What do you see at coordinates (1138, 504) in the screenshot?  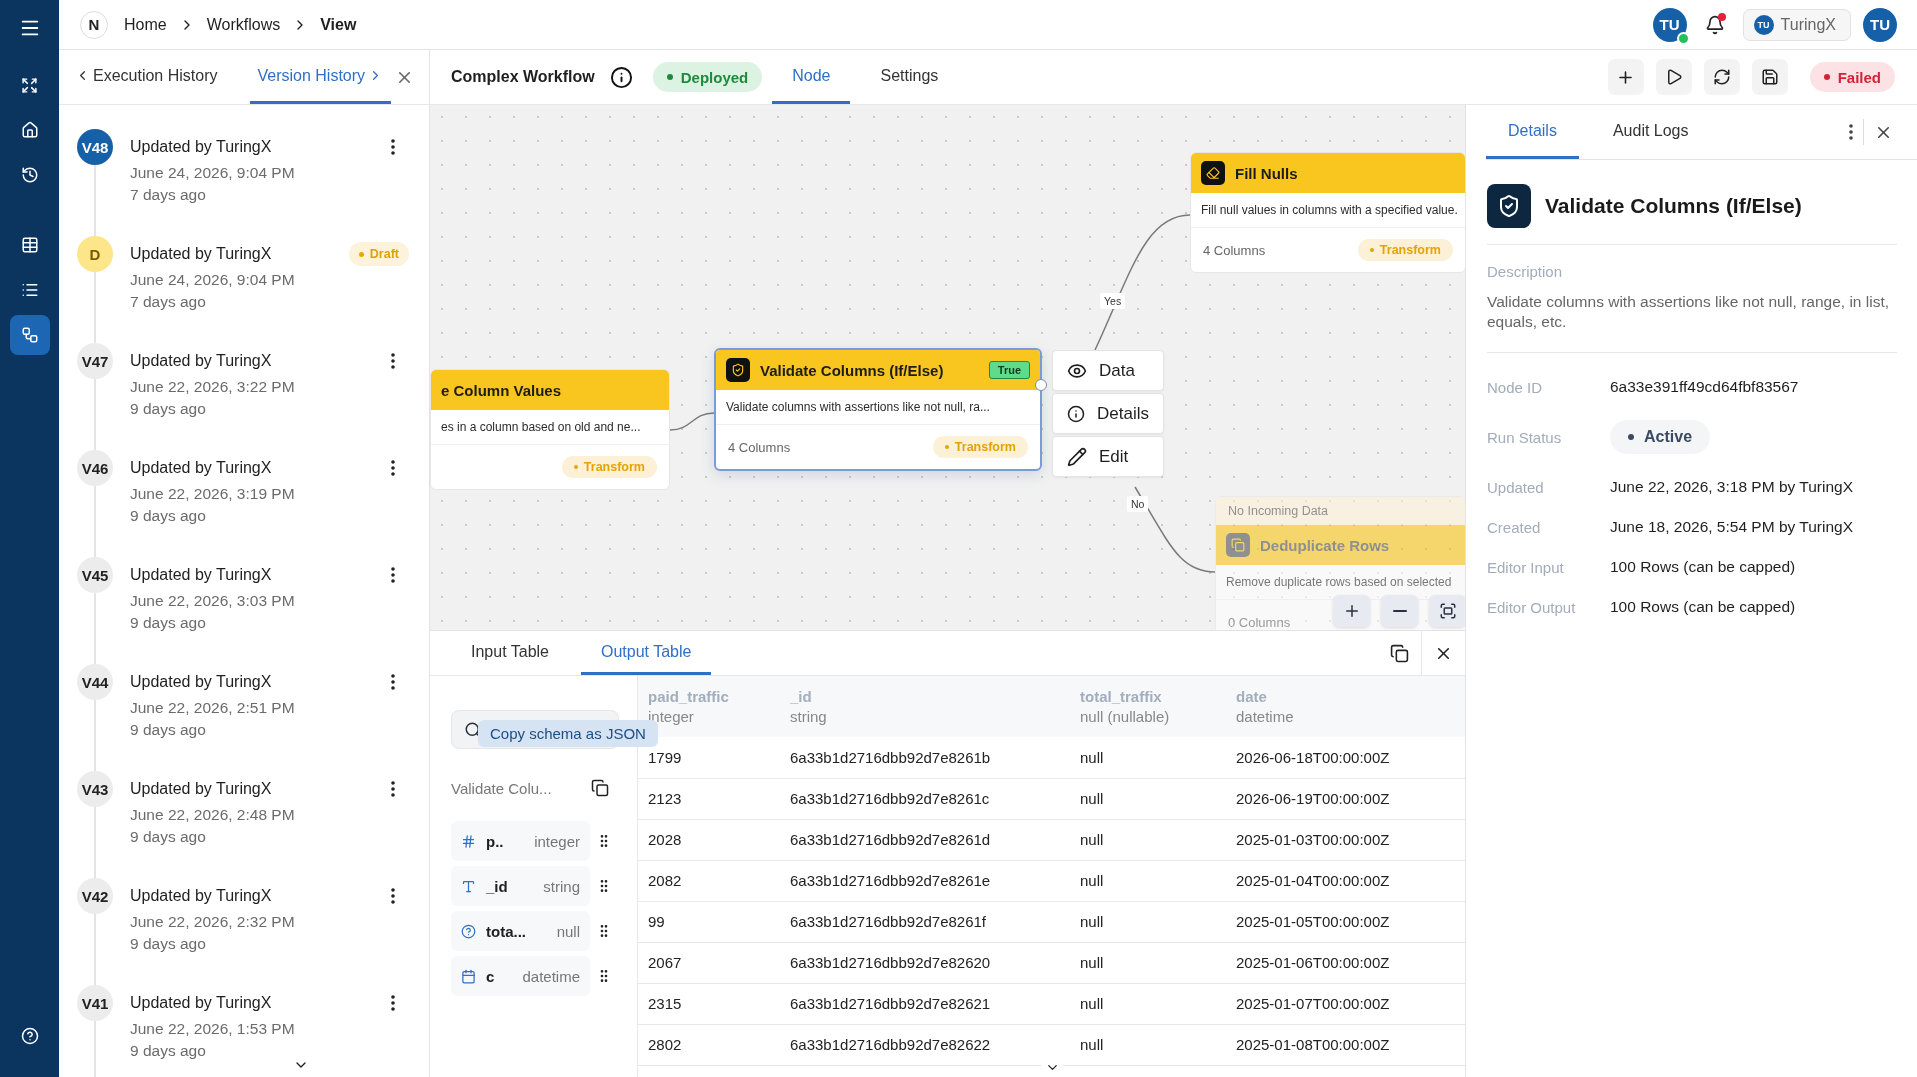 I see `edge-label: No` at bounding box center [1138, 504].